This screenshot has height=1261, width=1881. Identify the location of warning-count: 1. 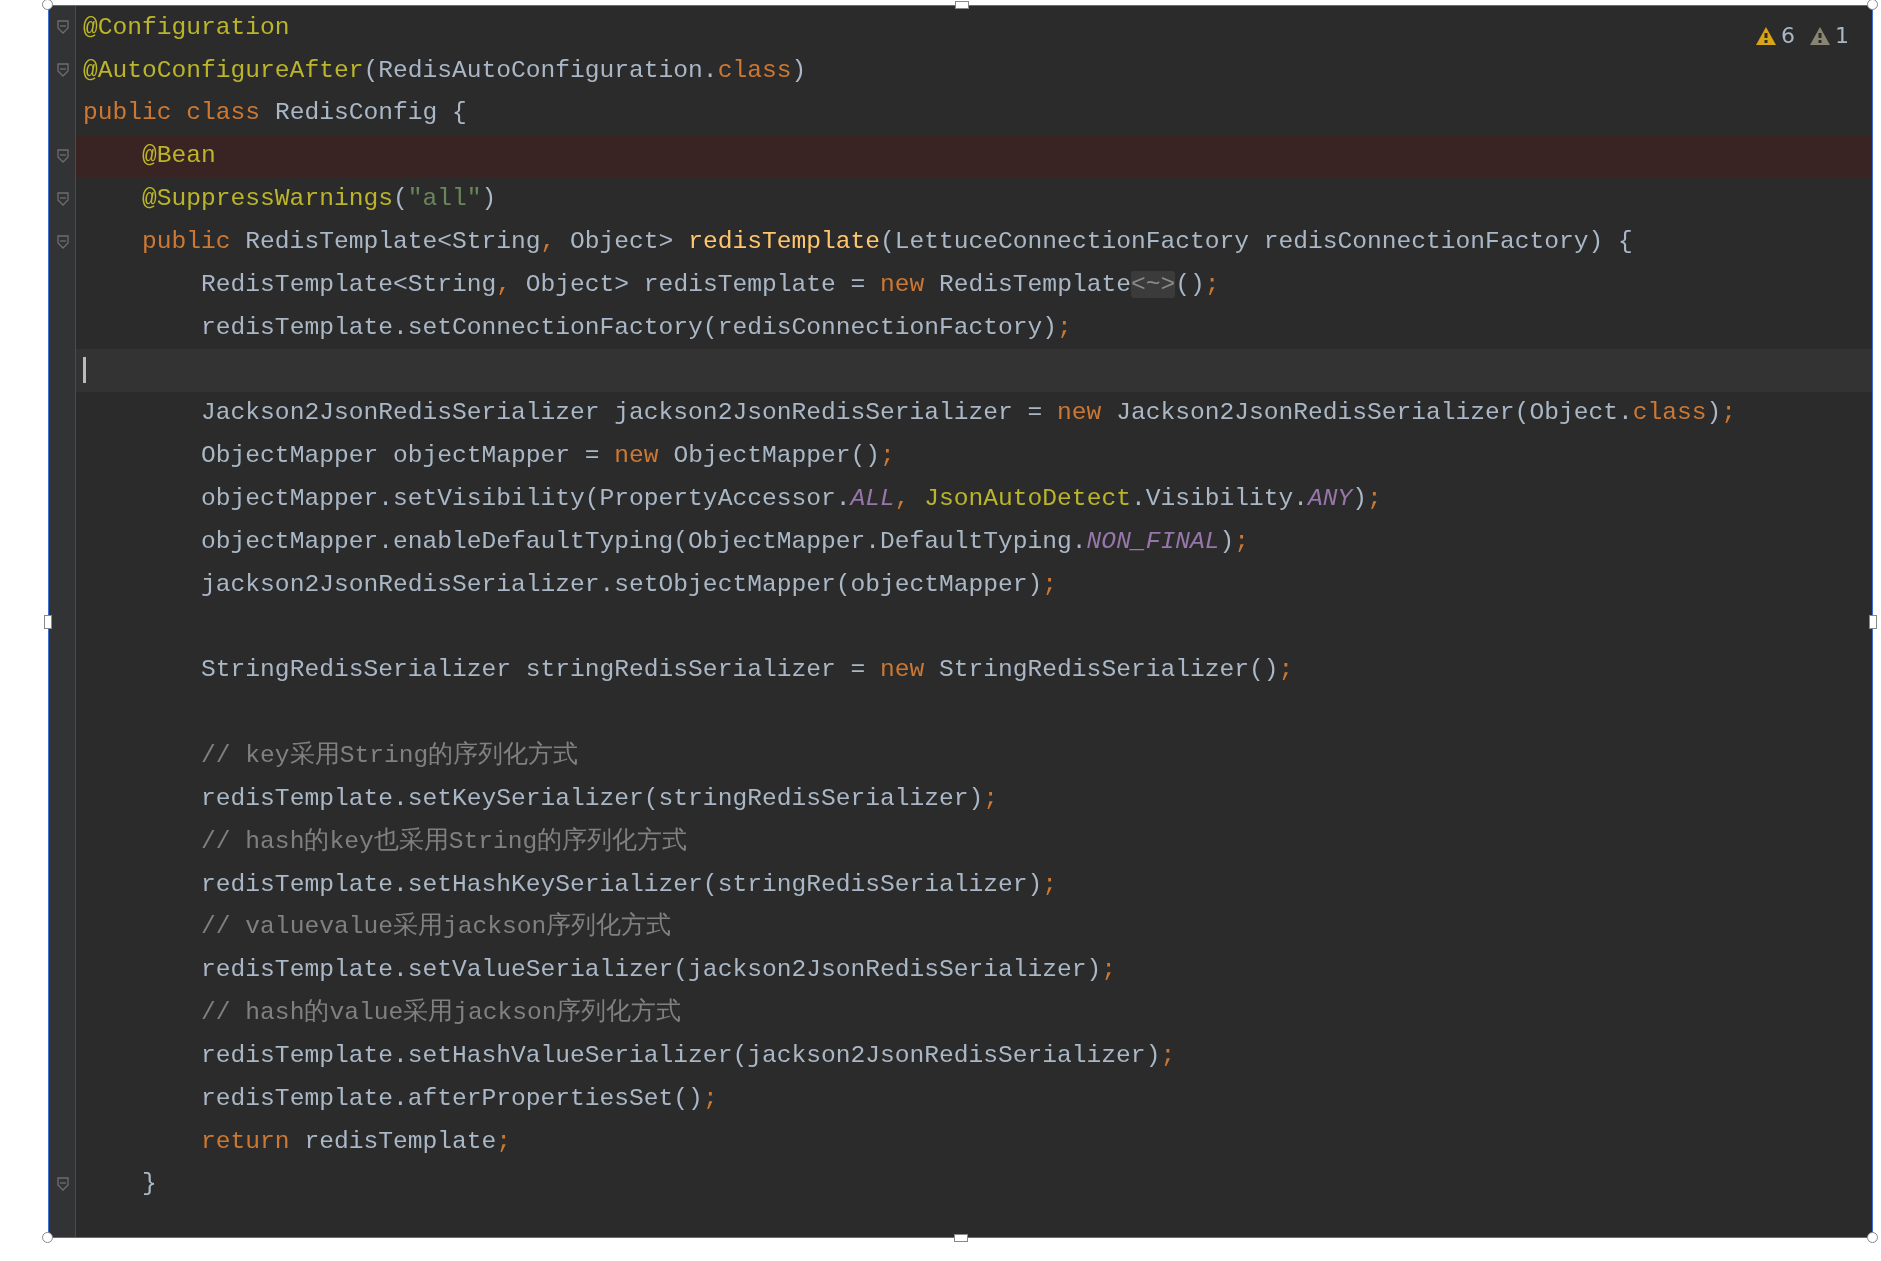
(1842, 36).